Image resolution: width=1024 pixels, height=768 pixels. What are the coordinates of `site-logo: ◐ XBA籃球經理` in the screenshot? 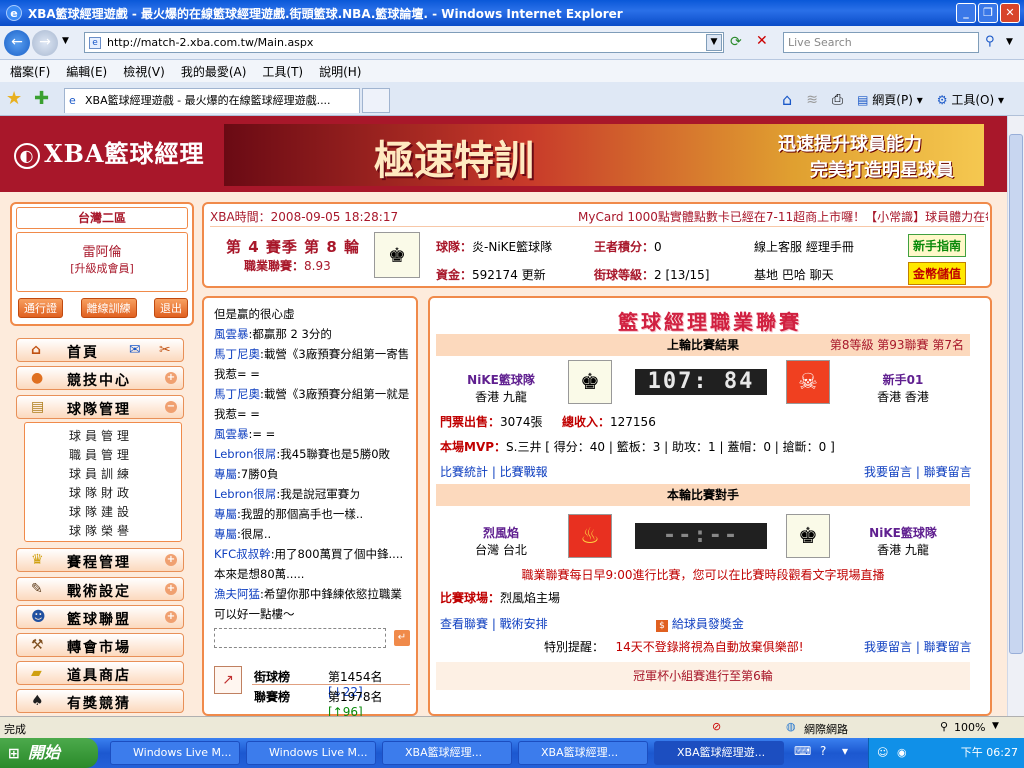 It's located at (109, 151).